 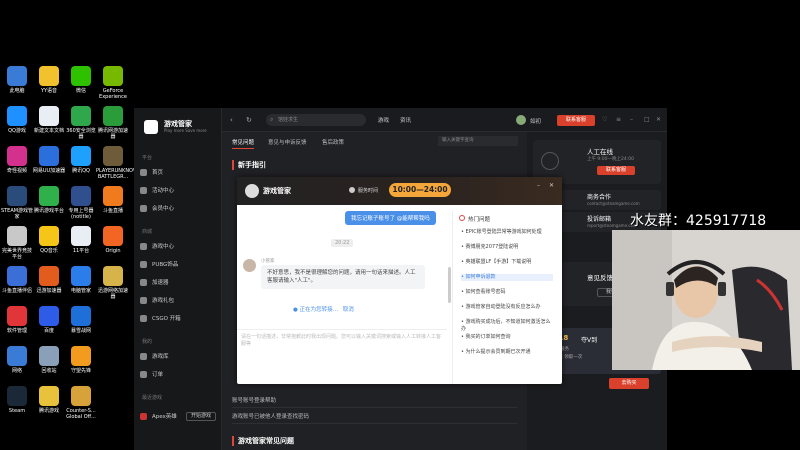 What do you see at coordinates (81, 80) in the screenshot?
I see `desktop-icon: 微信` at bounding box center [81, 80].